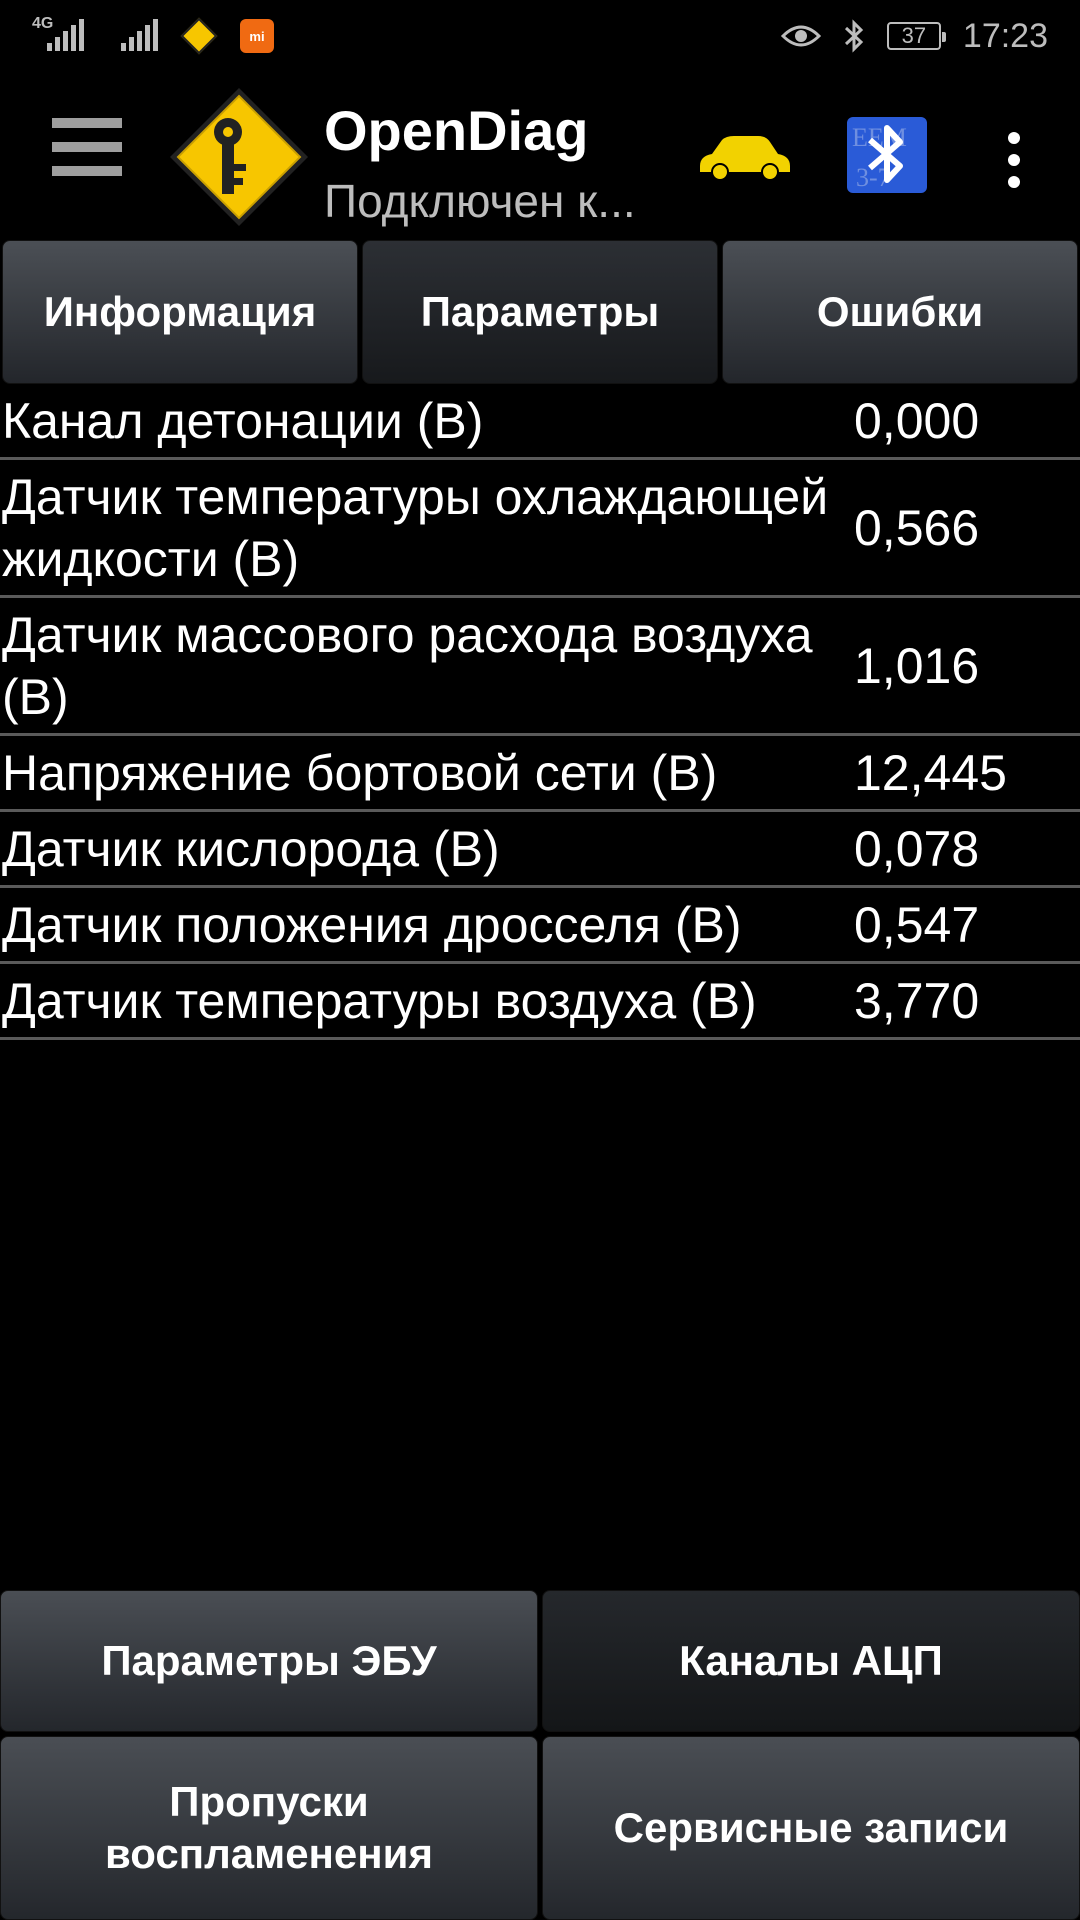 This screenshot has height=1920, width=1080. Describe the element at coordinates (239, 157) in the screenshot. I see `opendiag-logo-icon` at that location.